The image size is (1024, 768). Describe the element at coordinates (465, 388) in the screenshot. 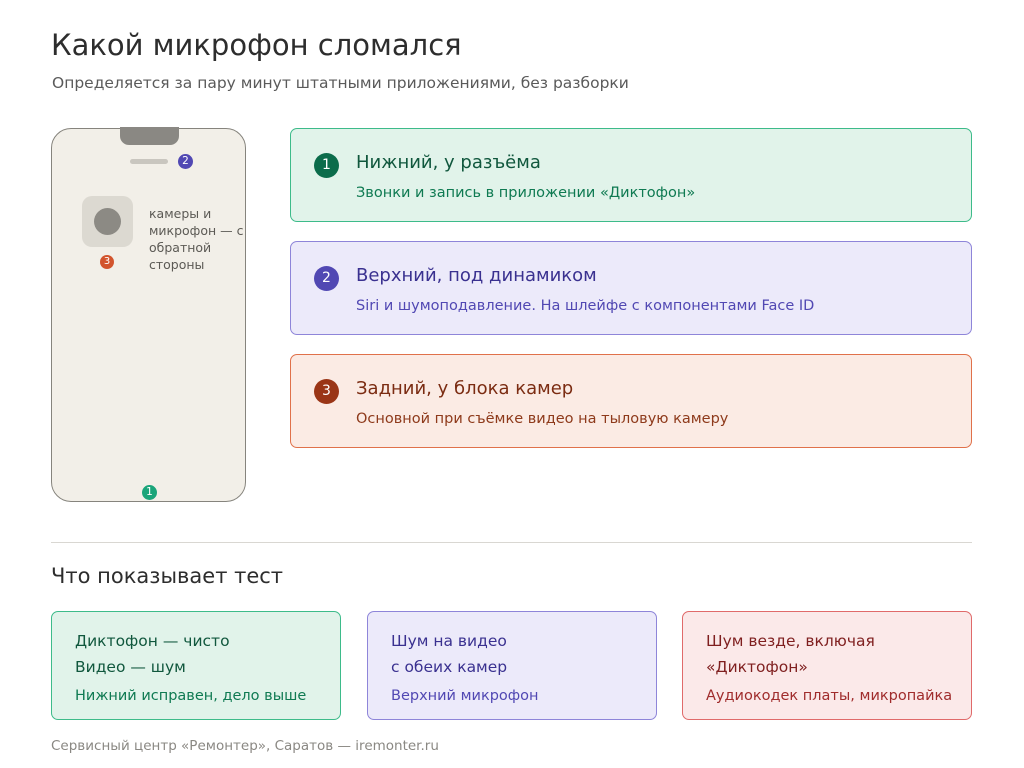

I see `mic-name: Задний, у блока камер` at that location.